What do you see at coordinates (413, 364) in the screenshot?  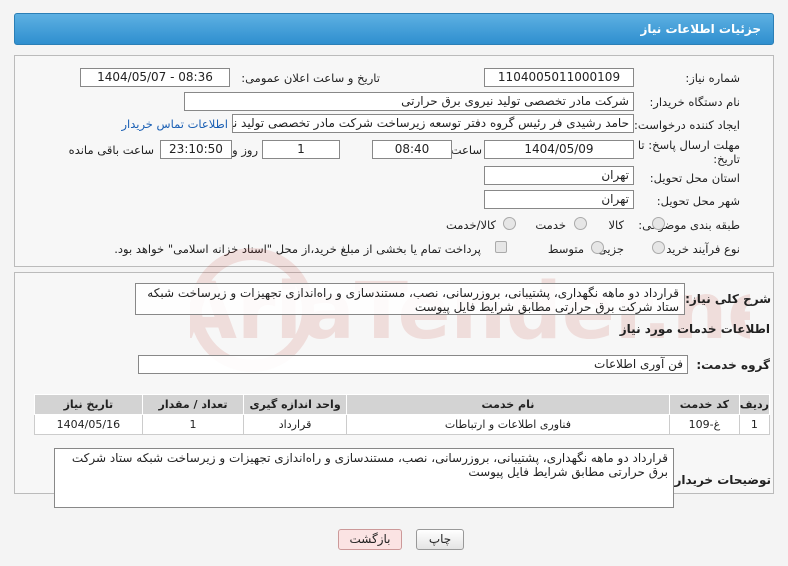 I see `service-group-field: فن آوری اطلاعات` at bounding box center [413, 364].